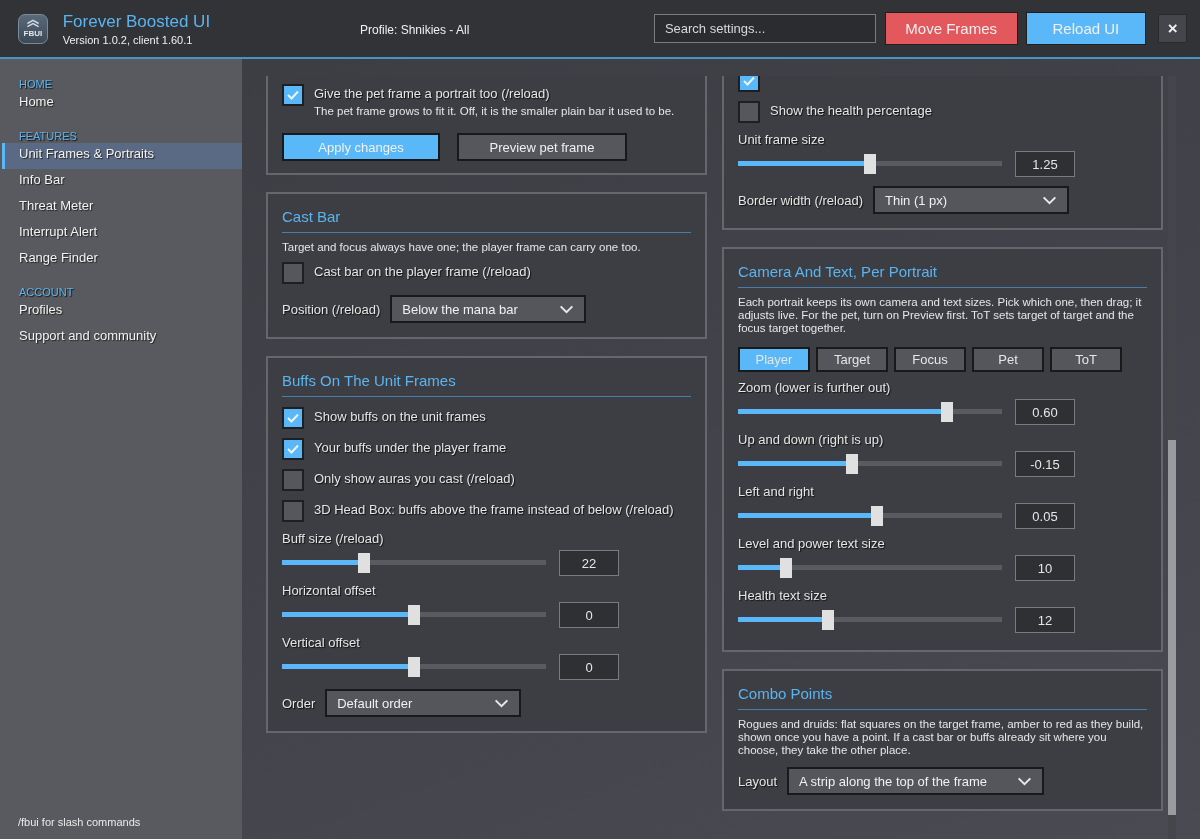 The image size is (1200, 839). I want to click on slider-label: Zoom (lower is further out), so click(815, 388).